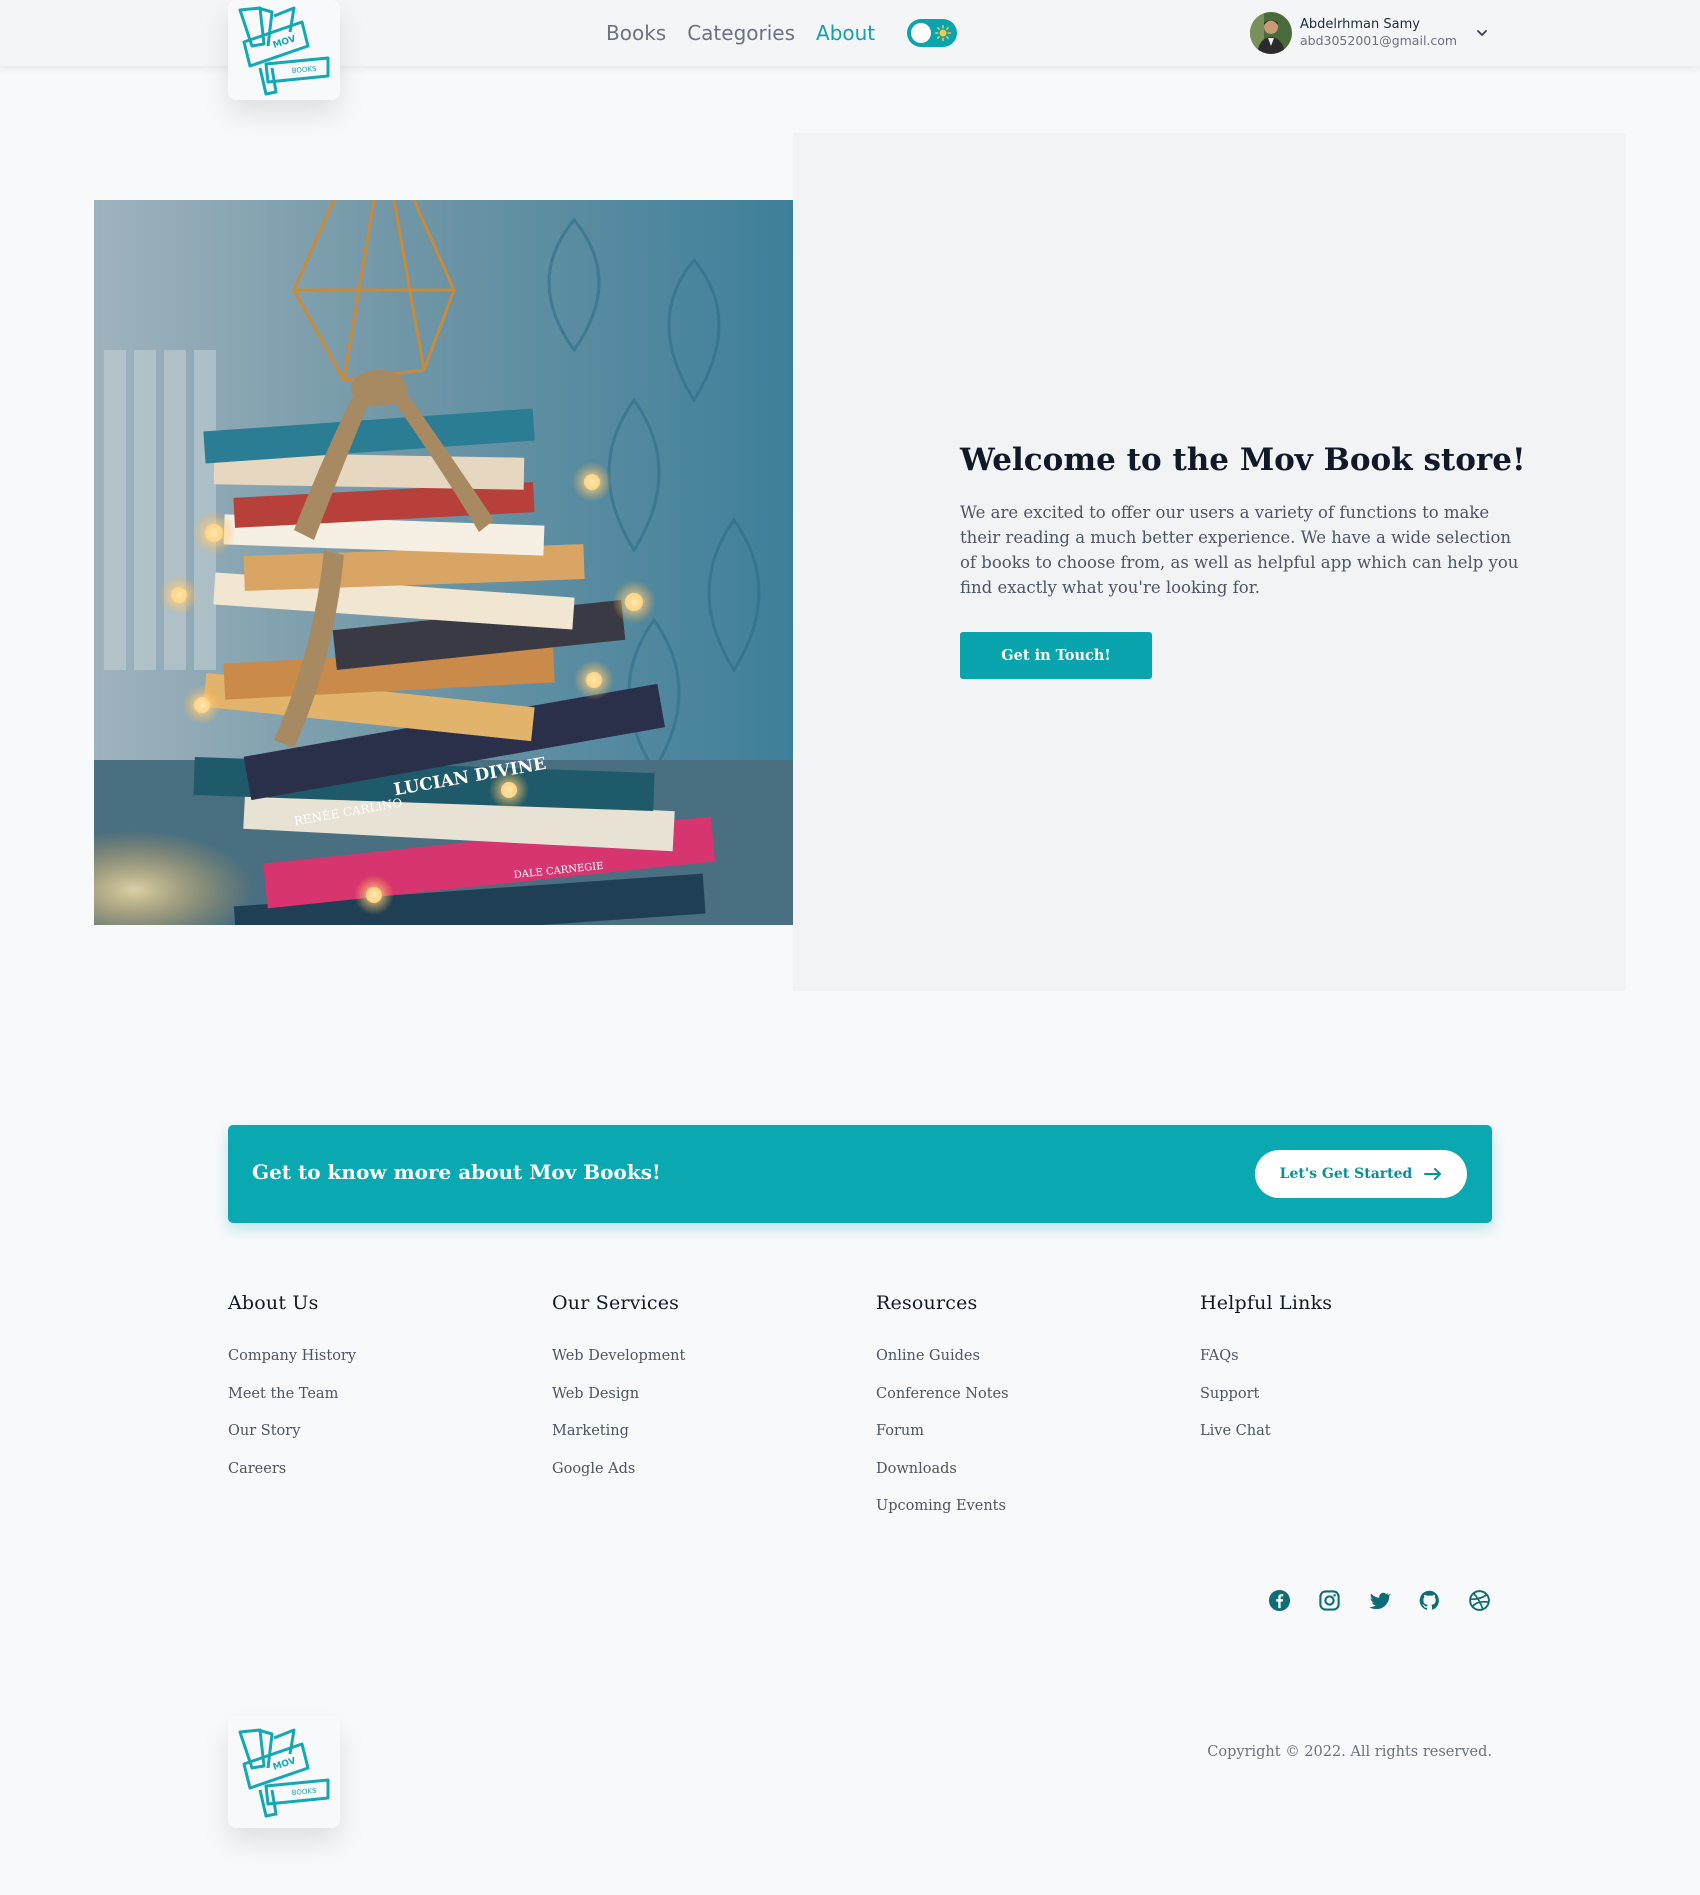  What do you see at coordinates (1349, 1752) in the screenshot?
I see `copyright-text: Copyright © 2022. All rights reserved.` at bounding box center [1349, 1752].